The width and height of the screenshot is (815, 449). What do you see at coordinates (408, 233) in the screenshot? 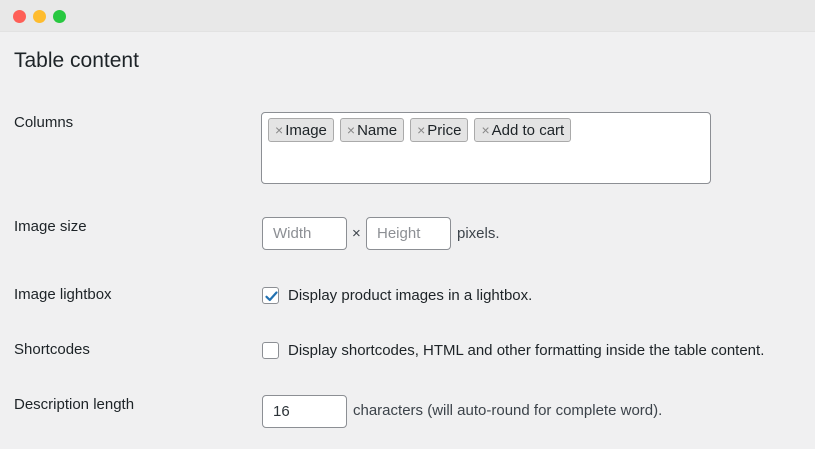
I see `image-height-input` at bounding box center [408, 233].